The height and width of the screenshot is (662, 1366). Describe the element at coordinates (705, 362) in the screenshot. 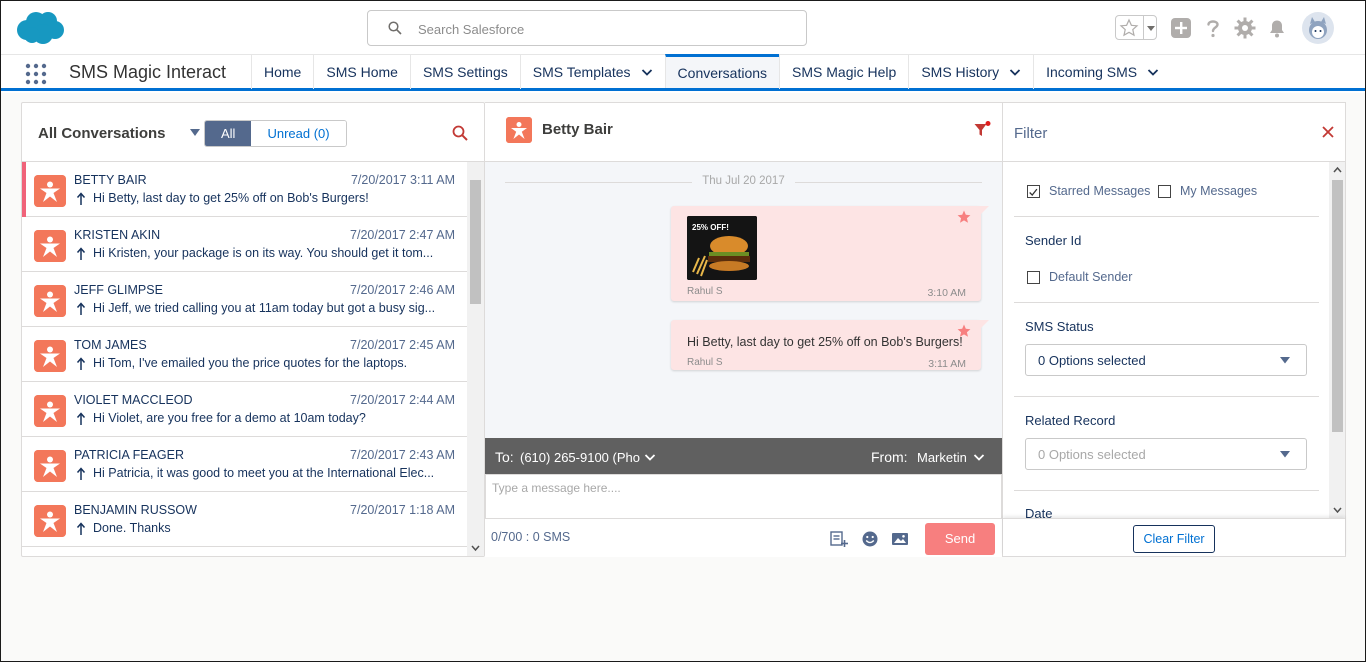

I see `message-sender: Rahul S` at that location.